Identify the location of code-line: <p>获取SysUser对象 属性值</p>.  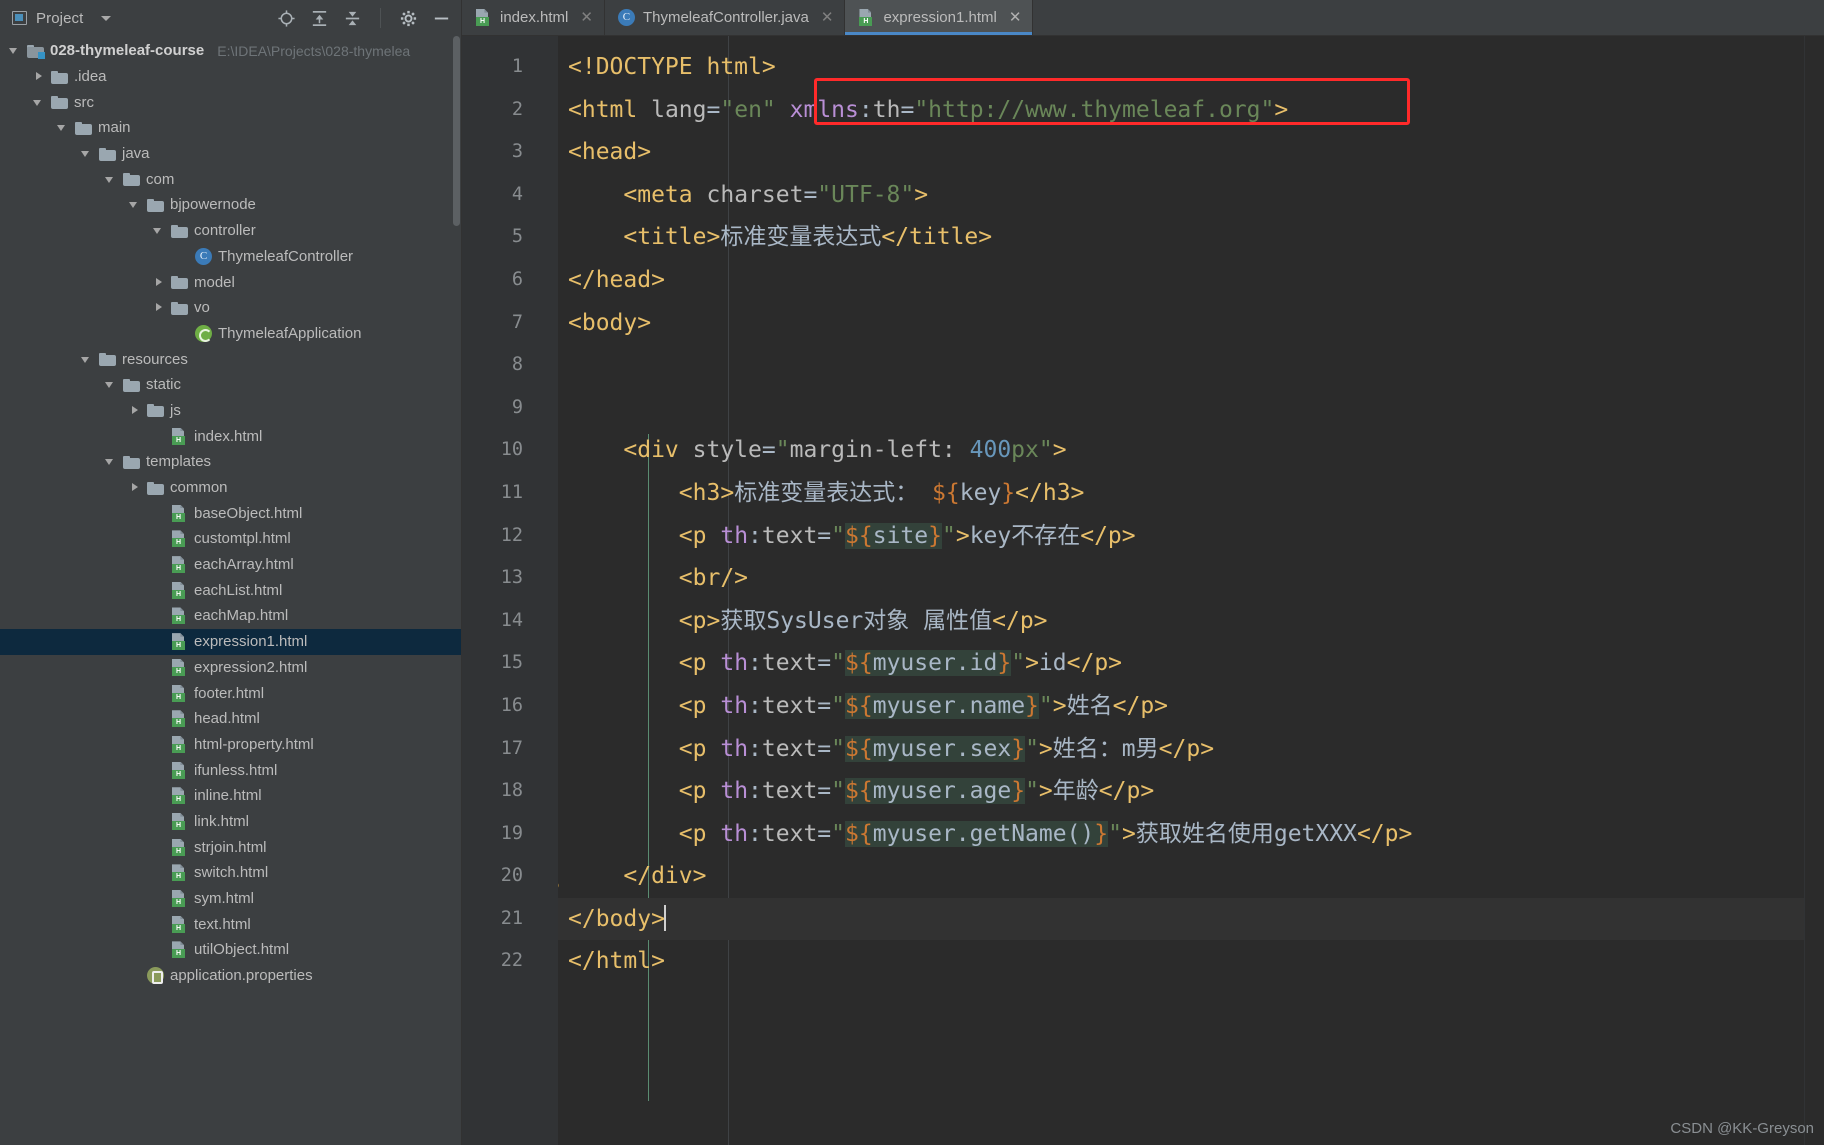
(1181, 621).